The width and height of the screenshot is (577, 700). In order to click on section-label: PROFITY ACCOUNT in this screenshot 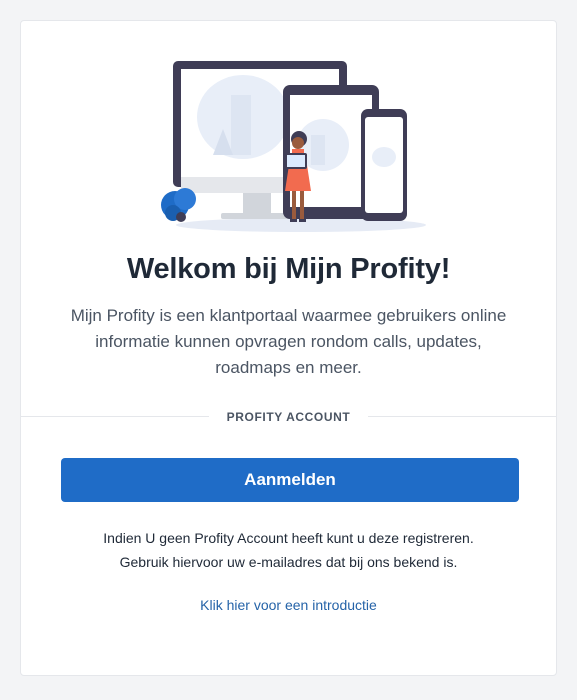, I will do `click(288, 417)`.